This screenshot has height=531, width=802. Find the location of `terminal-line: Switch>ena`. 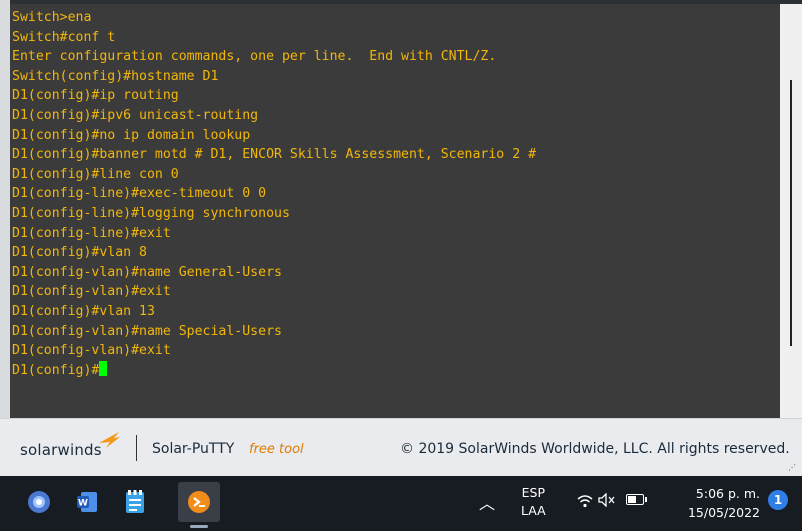

terminal-line: Switch>ena is located at coordinates (52, 17).